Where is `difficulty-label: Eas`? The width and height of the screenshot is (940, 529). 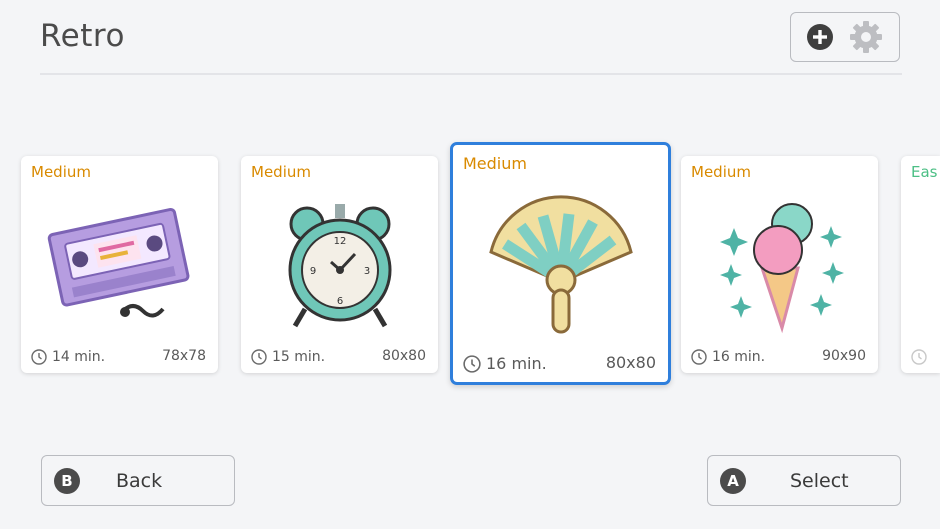
difficulty-label: Eas is located at coordinates (924, 172).